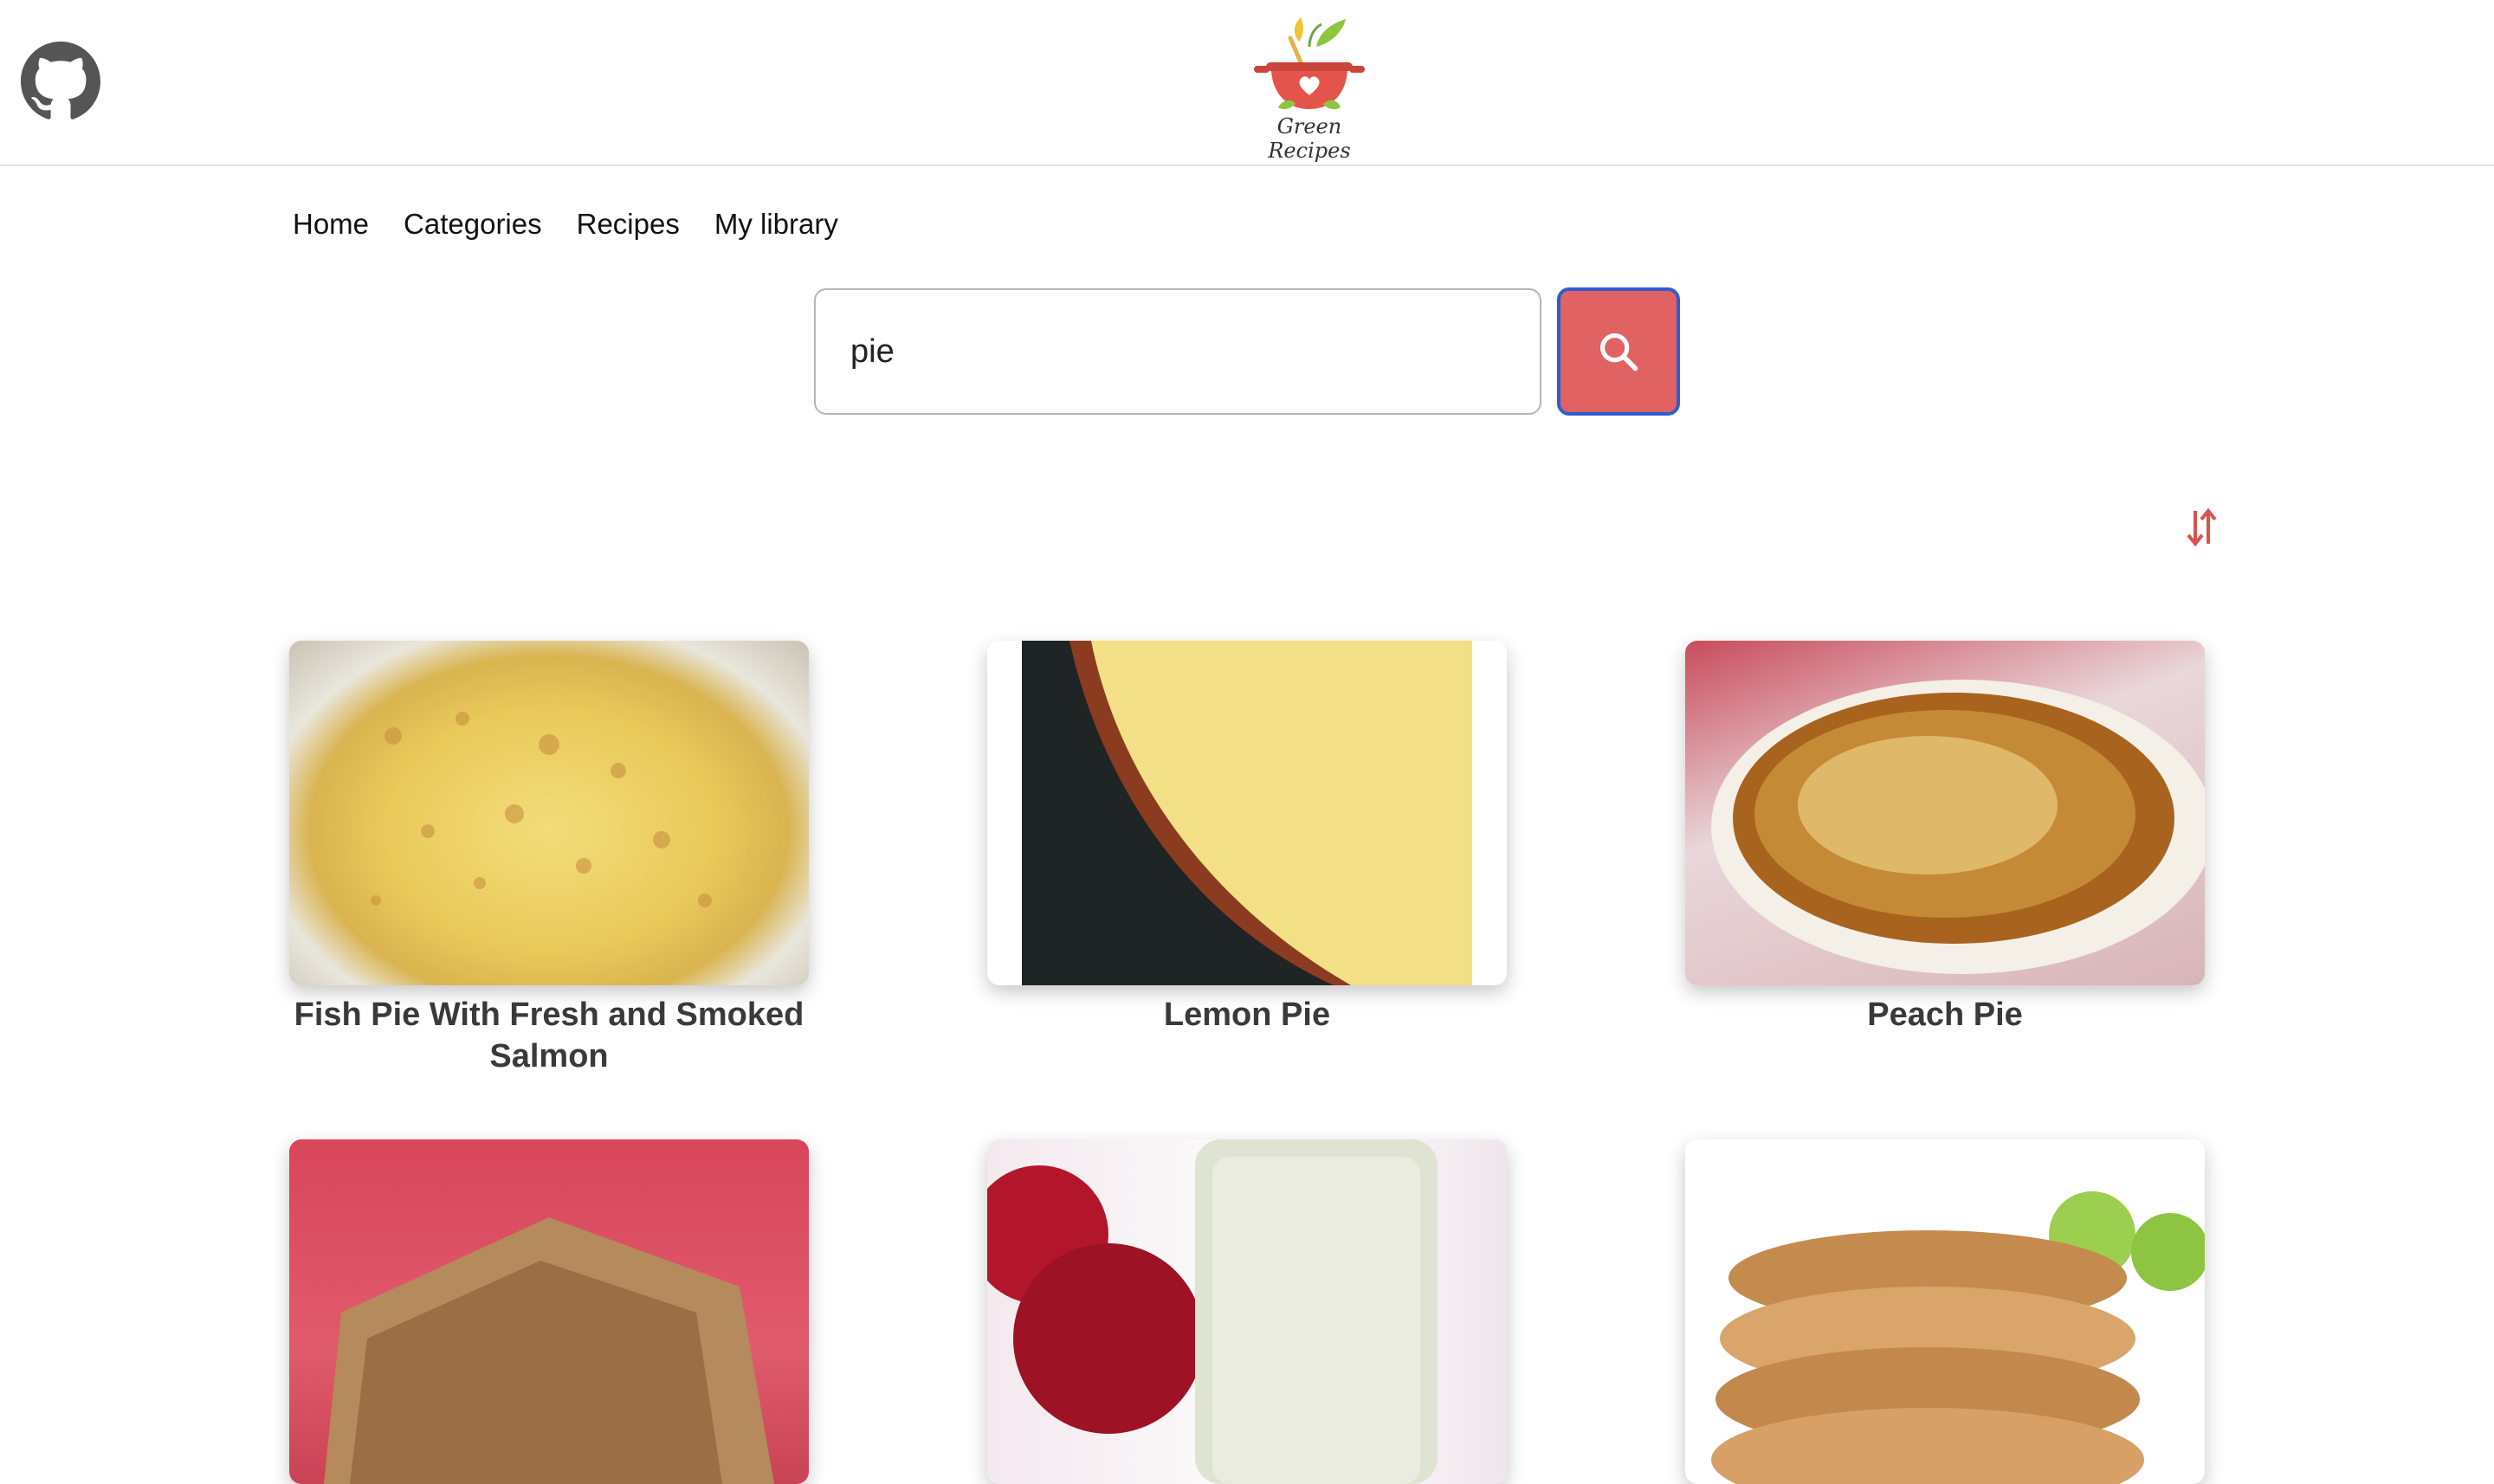  I want to click on sort-arrows-icon, so click(2202, 527).